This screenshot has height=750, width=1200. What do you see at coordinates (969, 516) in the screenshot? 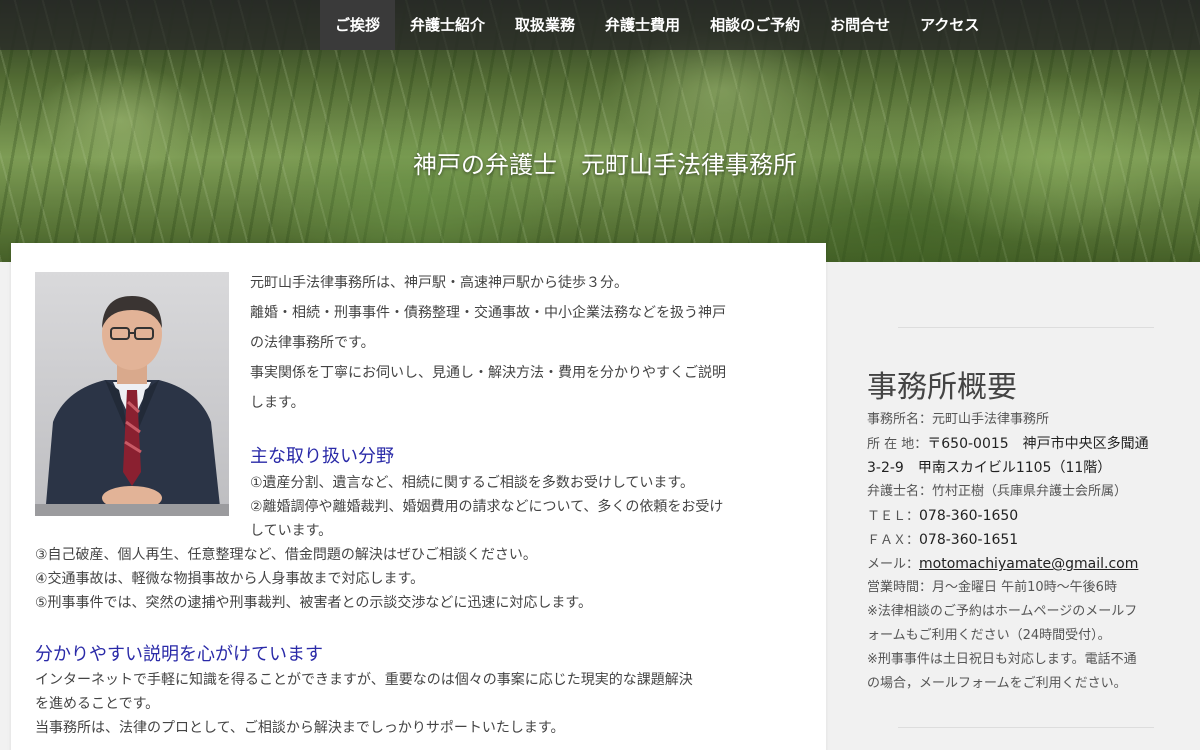
I see `tel-number: 078-360-1650` at bounding box center [969, 516].